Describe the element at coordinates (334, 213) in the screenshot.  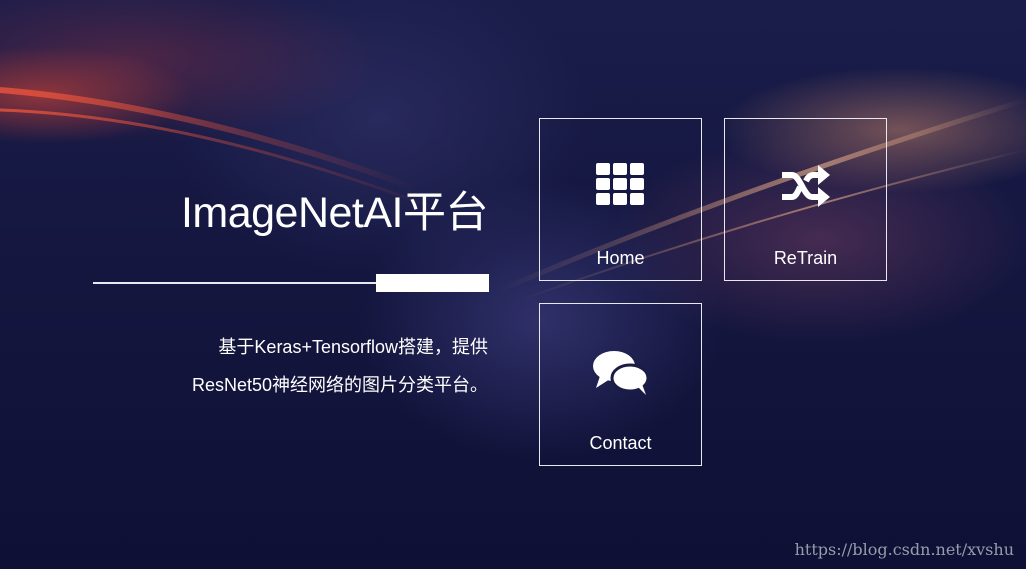
I see `page-title: ImageNetAI平台` at that location.